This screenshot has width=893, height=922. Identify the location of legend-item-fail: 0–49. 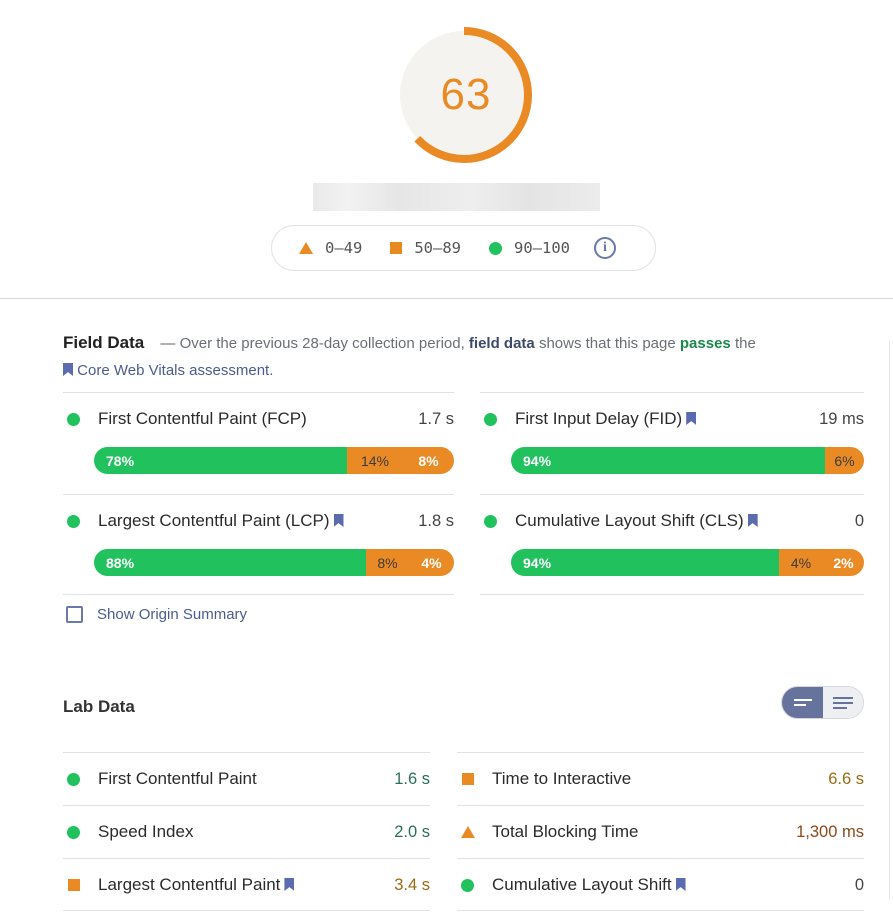
(330, 248).